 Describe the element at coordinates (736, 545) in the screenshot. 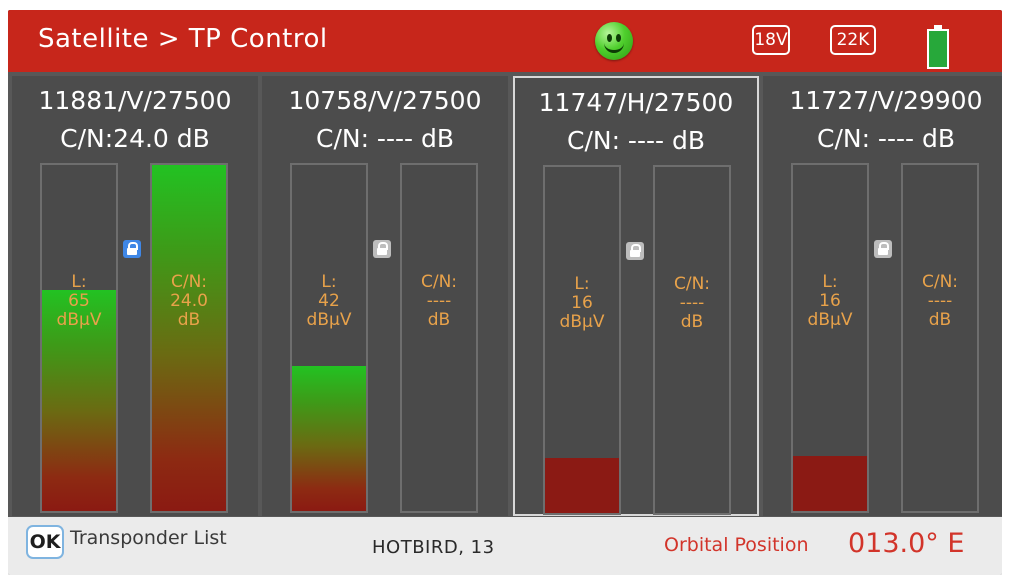

I see `orbital-position-label: Orbital Position` at that location.